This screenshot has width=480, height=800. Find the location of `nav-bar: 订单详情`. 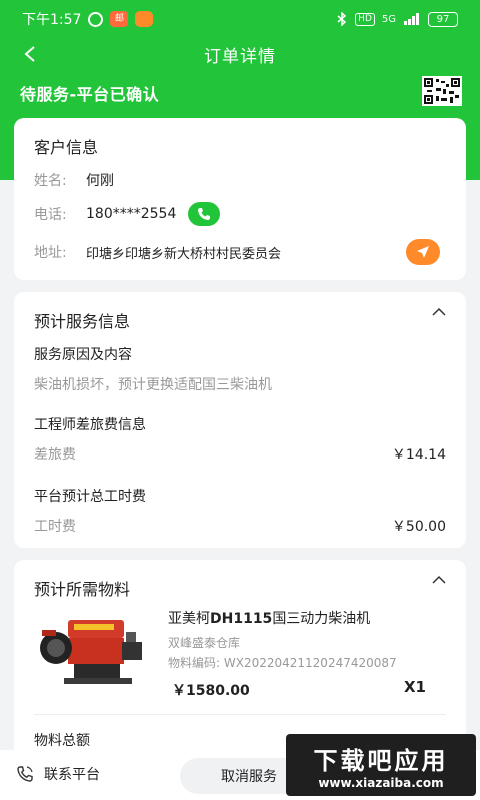

nav-bar: 订单详情 is located at coordinates (240, 54).